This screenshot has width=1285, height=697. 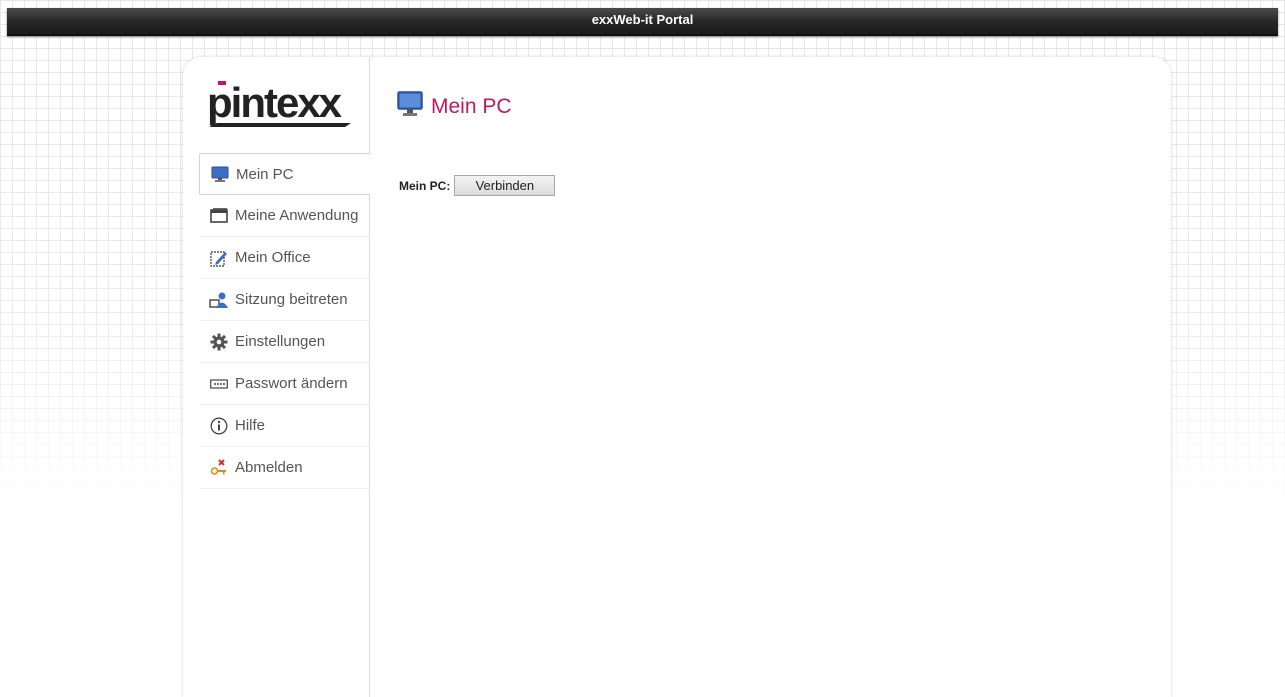 I want to click on sidebar-item-passwort-aendern: Passwort ändern, so click(x=284, y=384).